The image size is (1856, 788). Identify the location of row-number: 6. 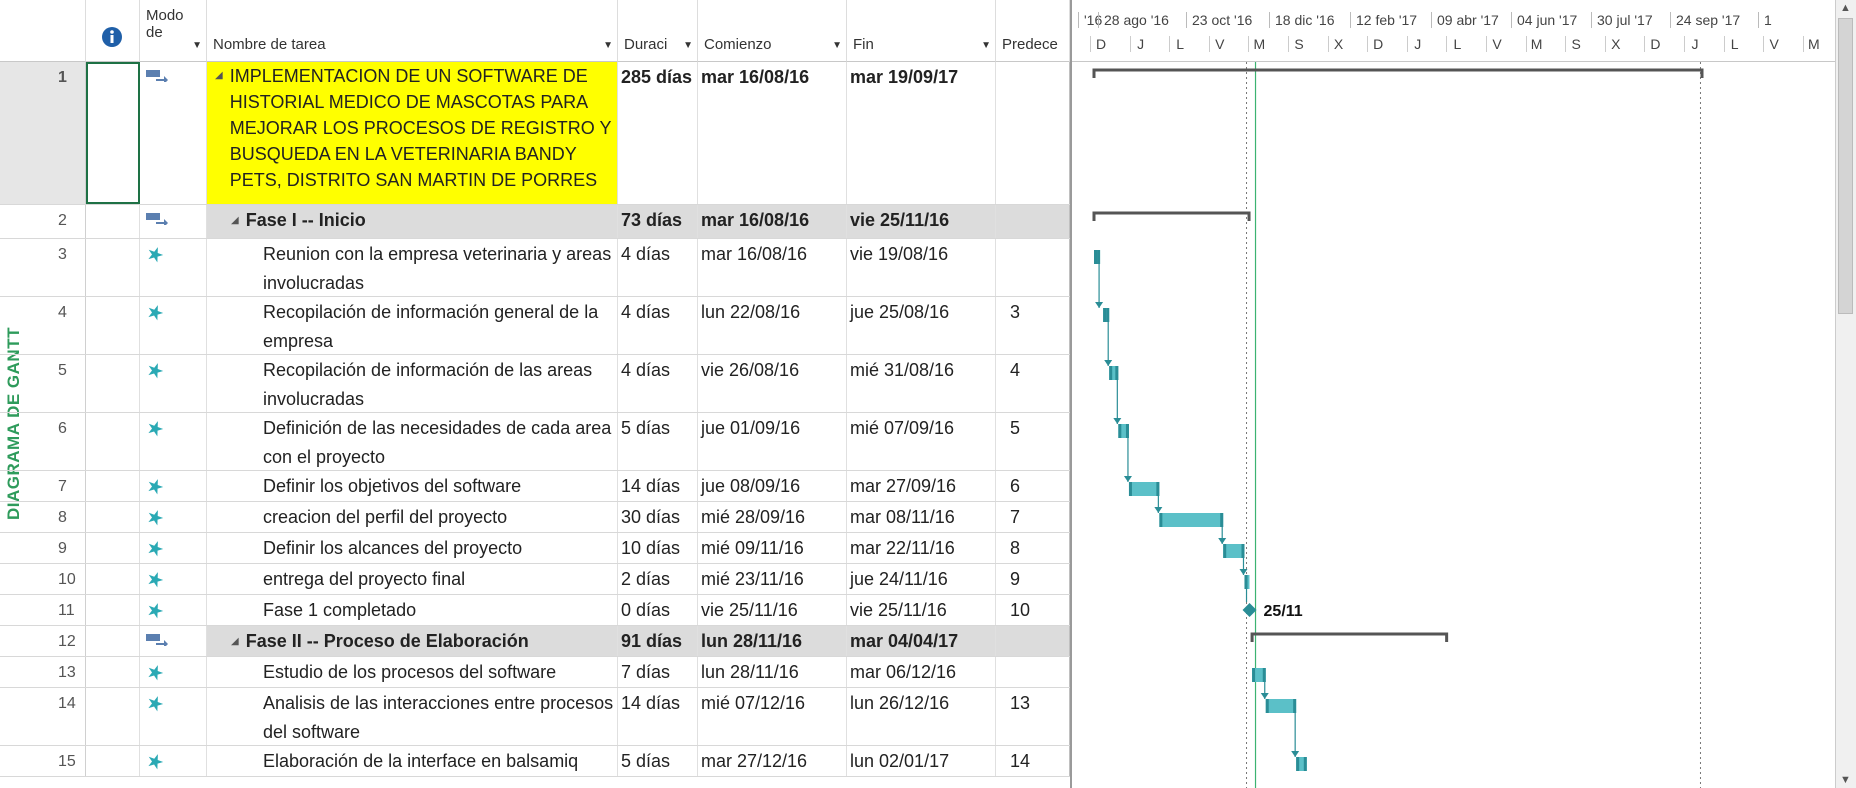
(43, 441).